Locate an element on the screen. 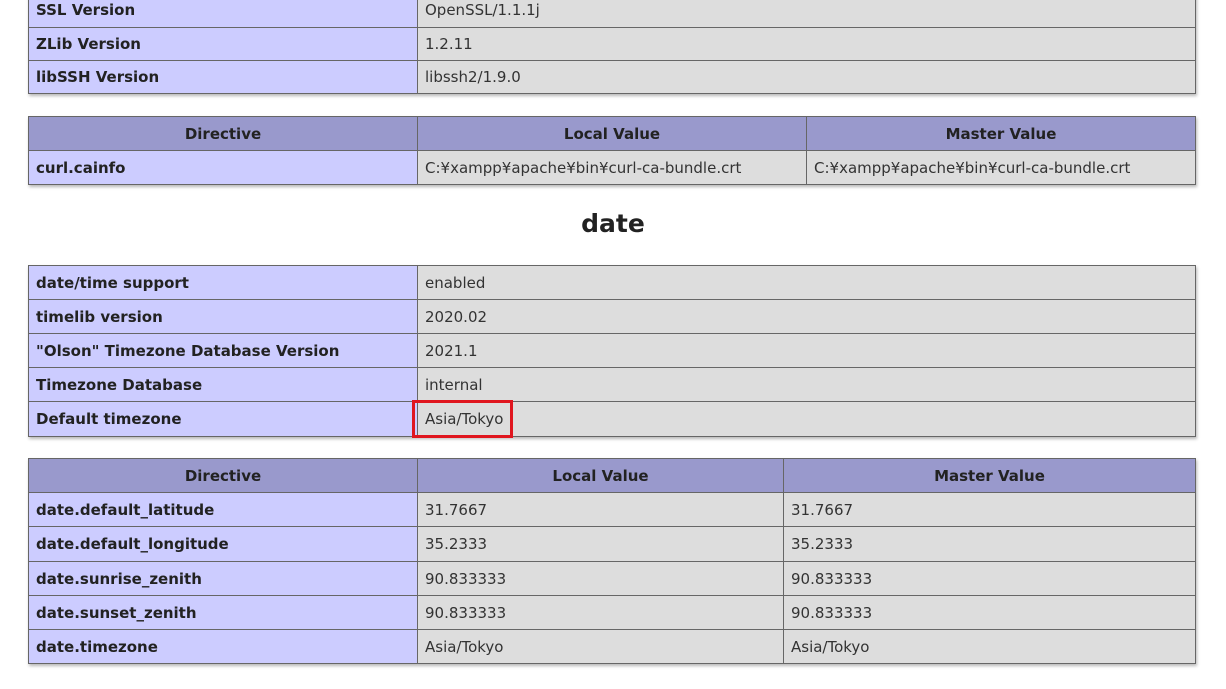  table-row: Timezone Database internal is located at coordinates (612, 384).